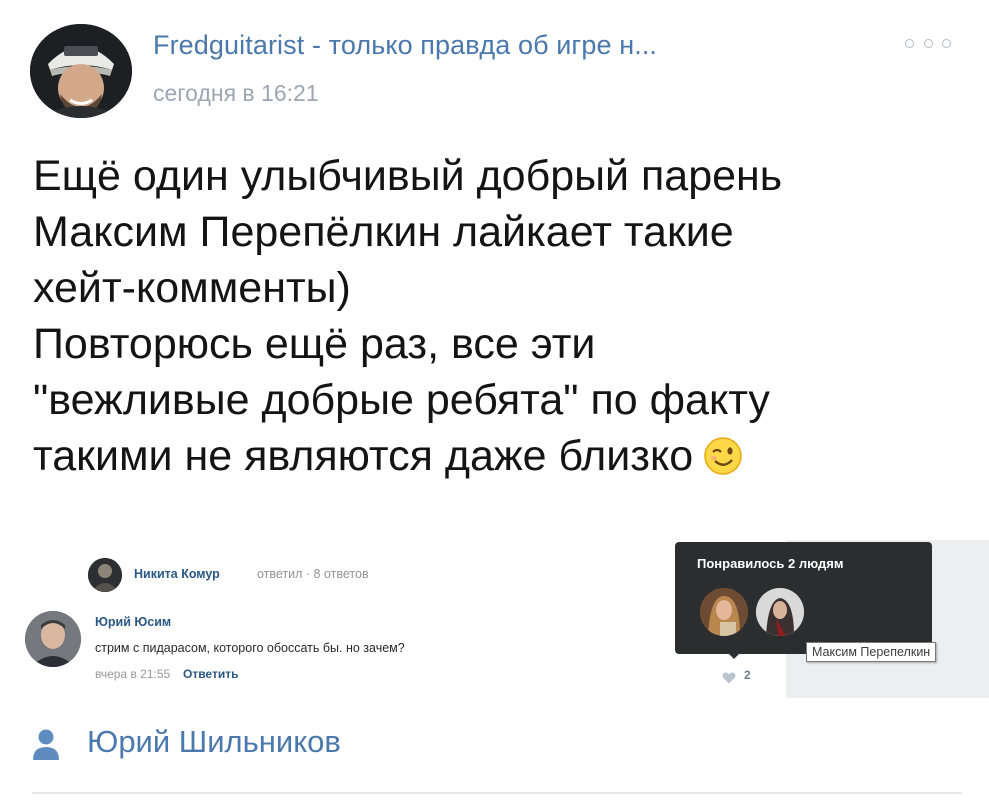 Image resolution: width=989 pixels, height=800 pixels. I want to click on more-options-icon, so click(928, 43).